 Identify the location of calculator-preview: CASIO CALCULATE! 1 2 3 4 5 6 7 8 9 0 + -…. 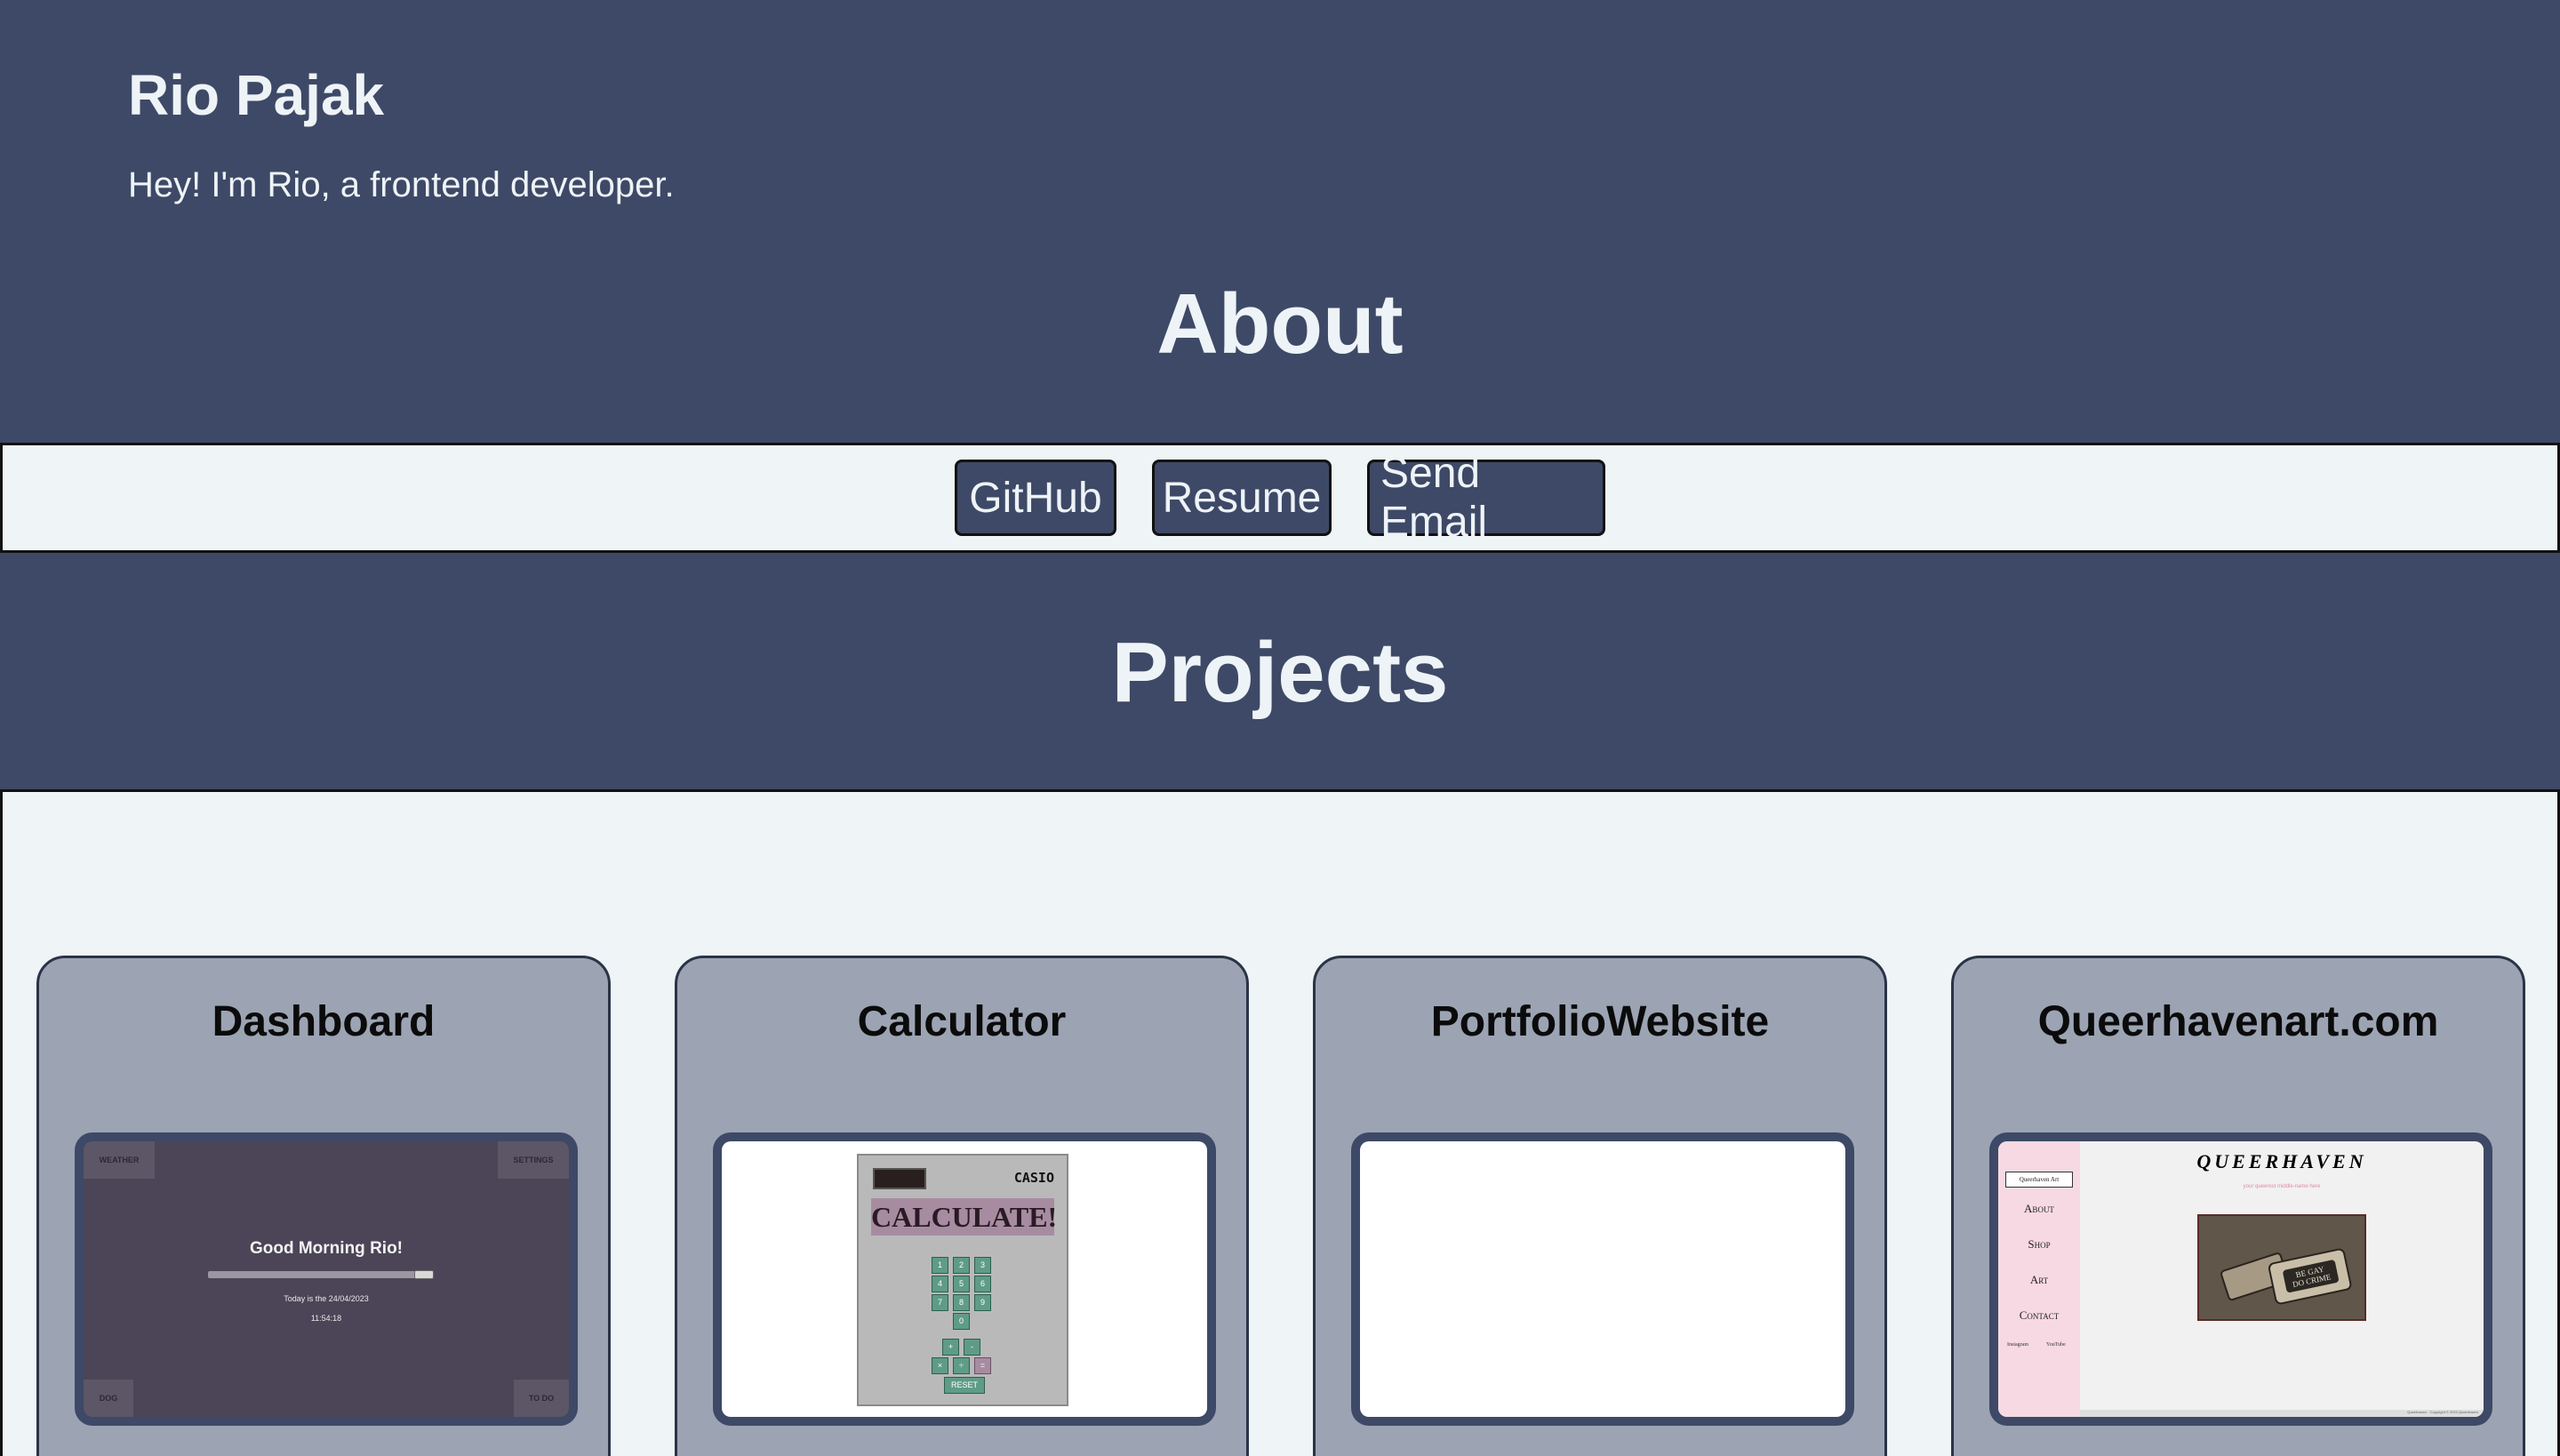
(964, 1279).